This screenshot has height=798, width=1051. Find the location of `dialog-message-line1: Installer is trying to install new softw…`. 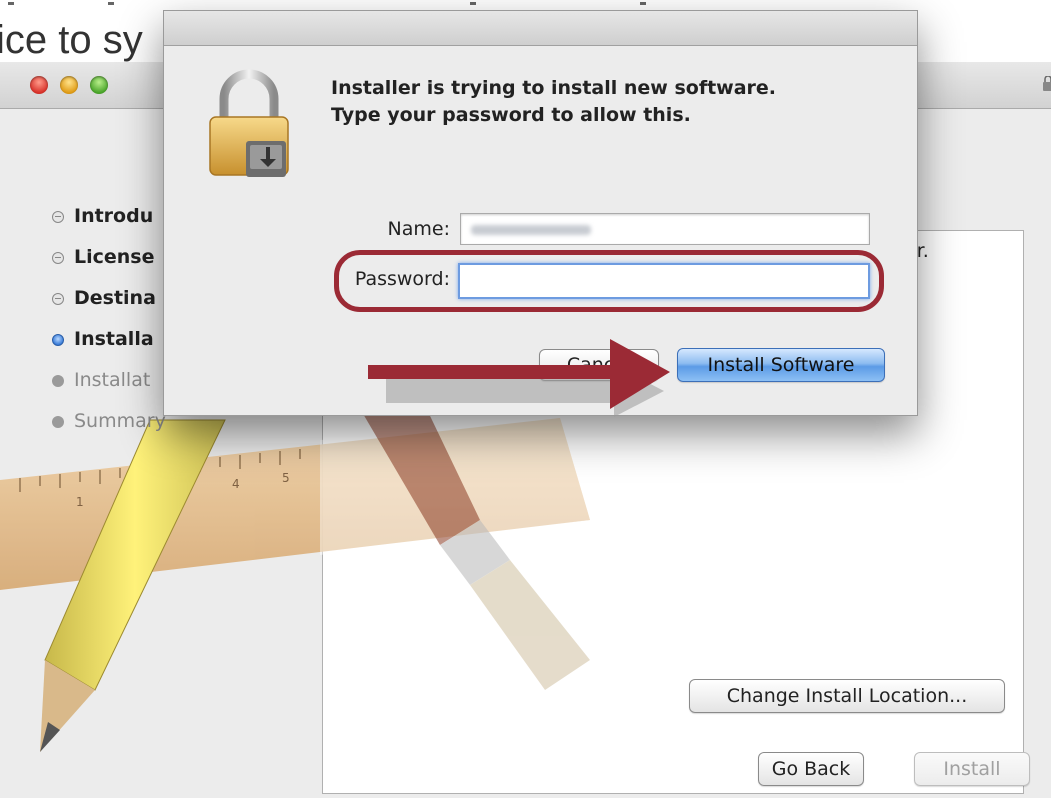

dialog-message-line1: Installer is trying to install new softw… is located at coordinates (554, 88).